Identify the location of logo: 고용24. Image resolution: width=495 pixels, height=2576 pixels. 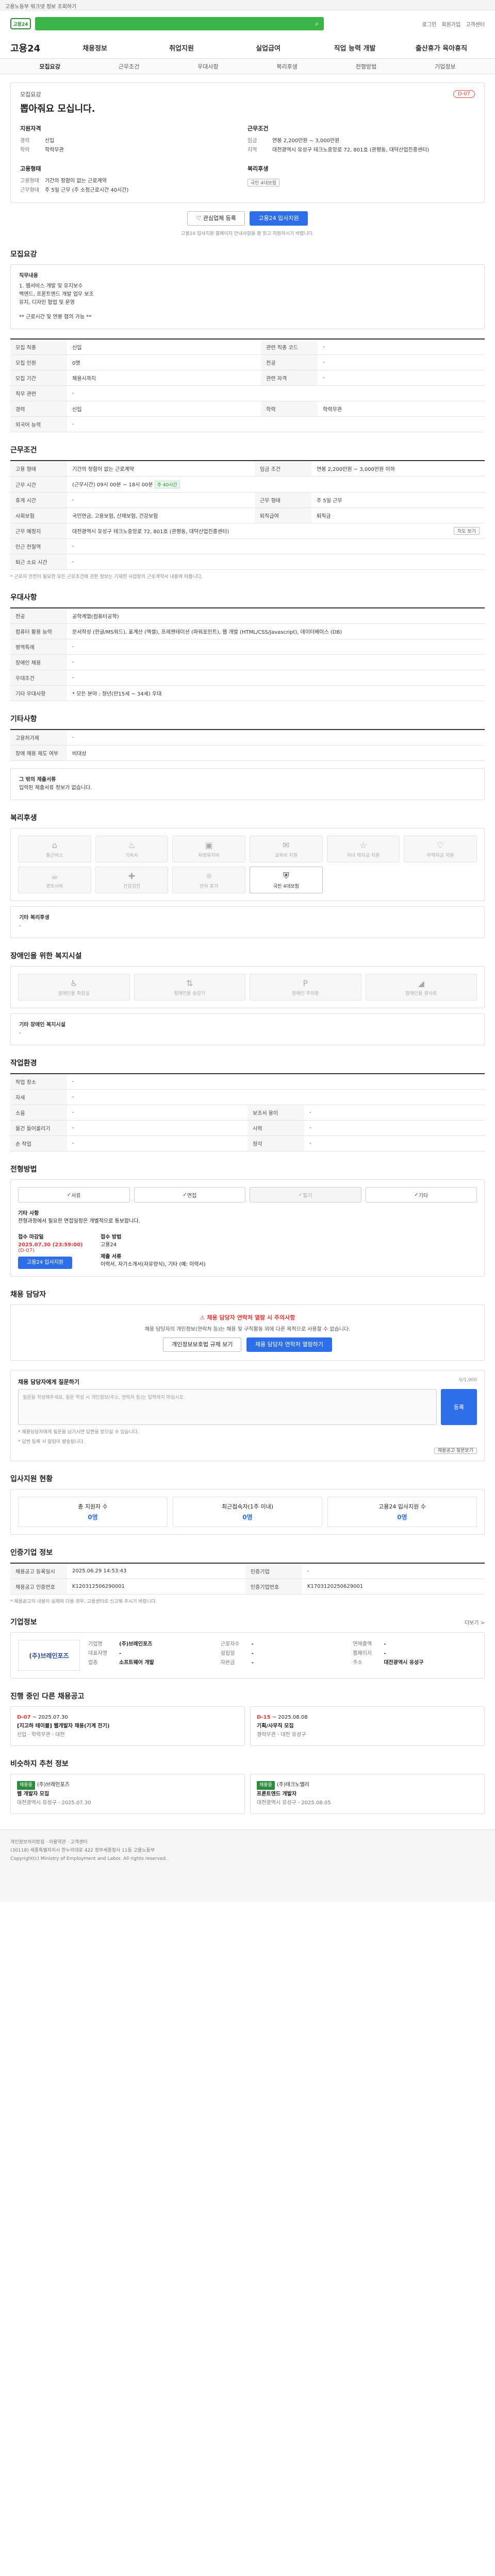
(20, 23).